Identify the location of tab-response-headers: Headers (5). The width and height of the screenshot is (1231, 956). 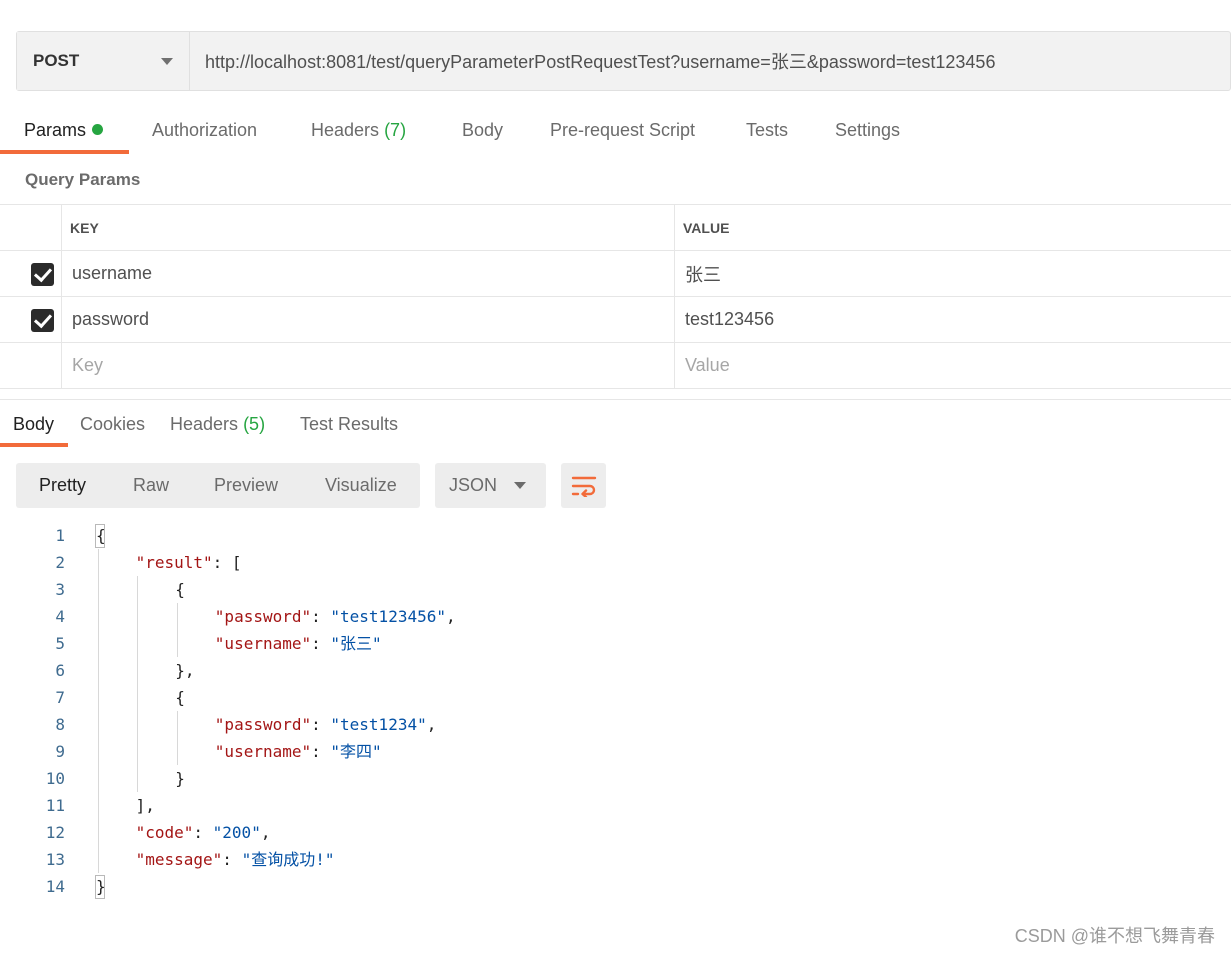
(217, 424).